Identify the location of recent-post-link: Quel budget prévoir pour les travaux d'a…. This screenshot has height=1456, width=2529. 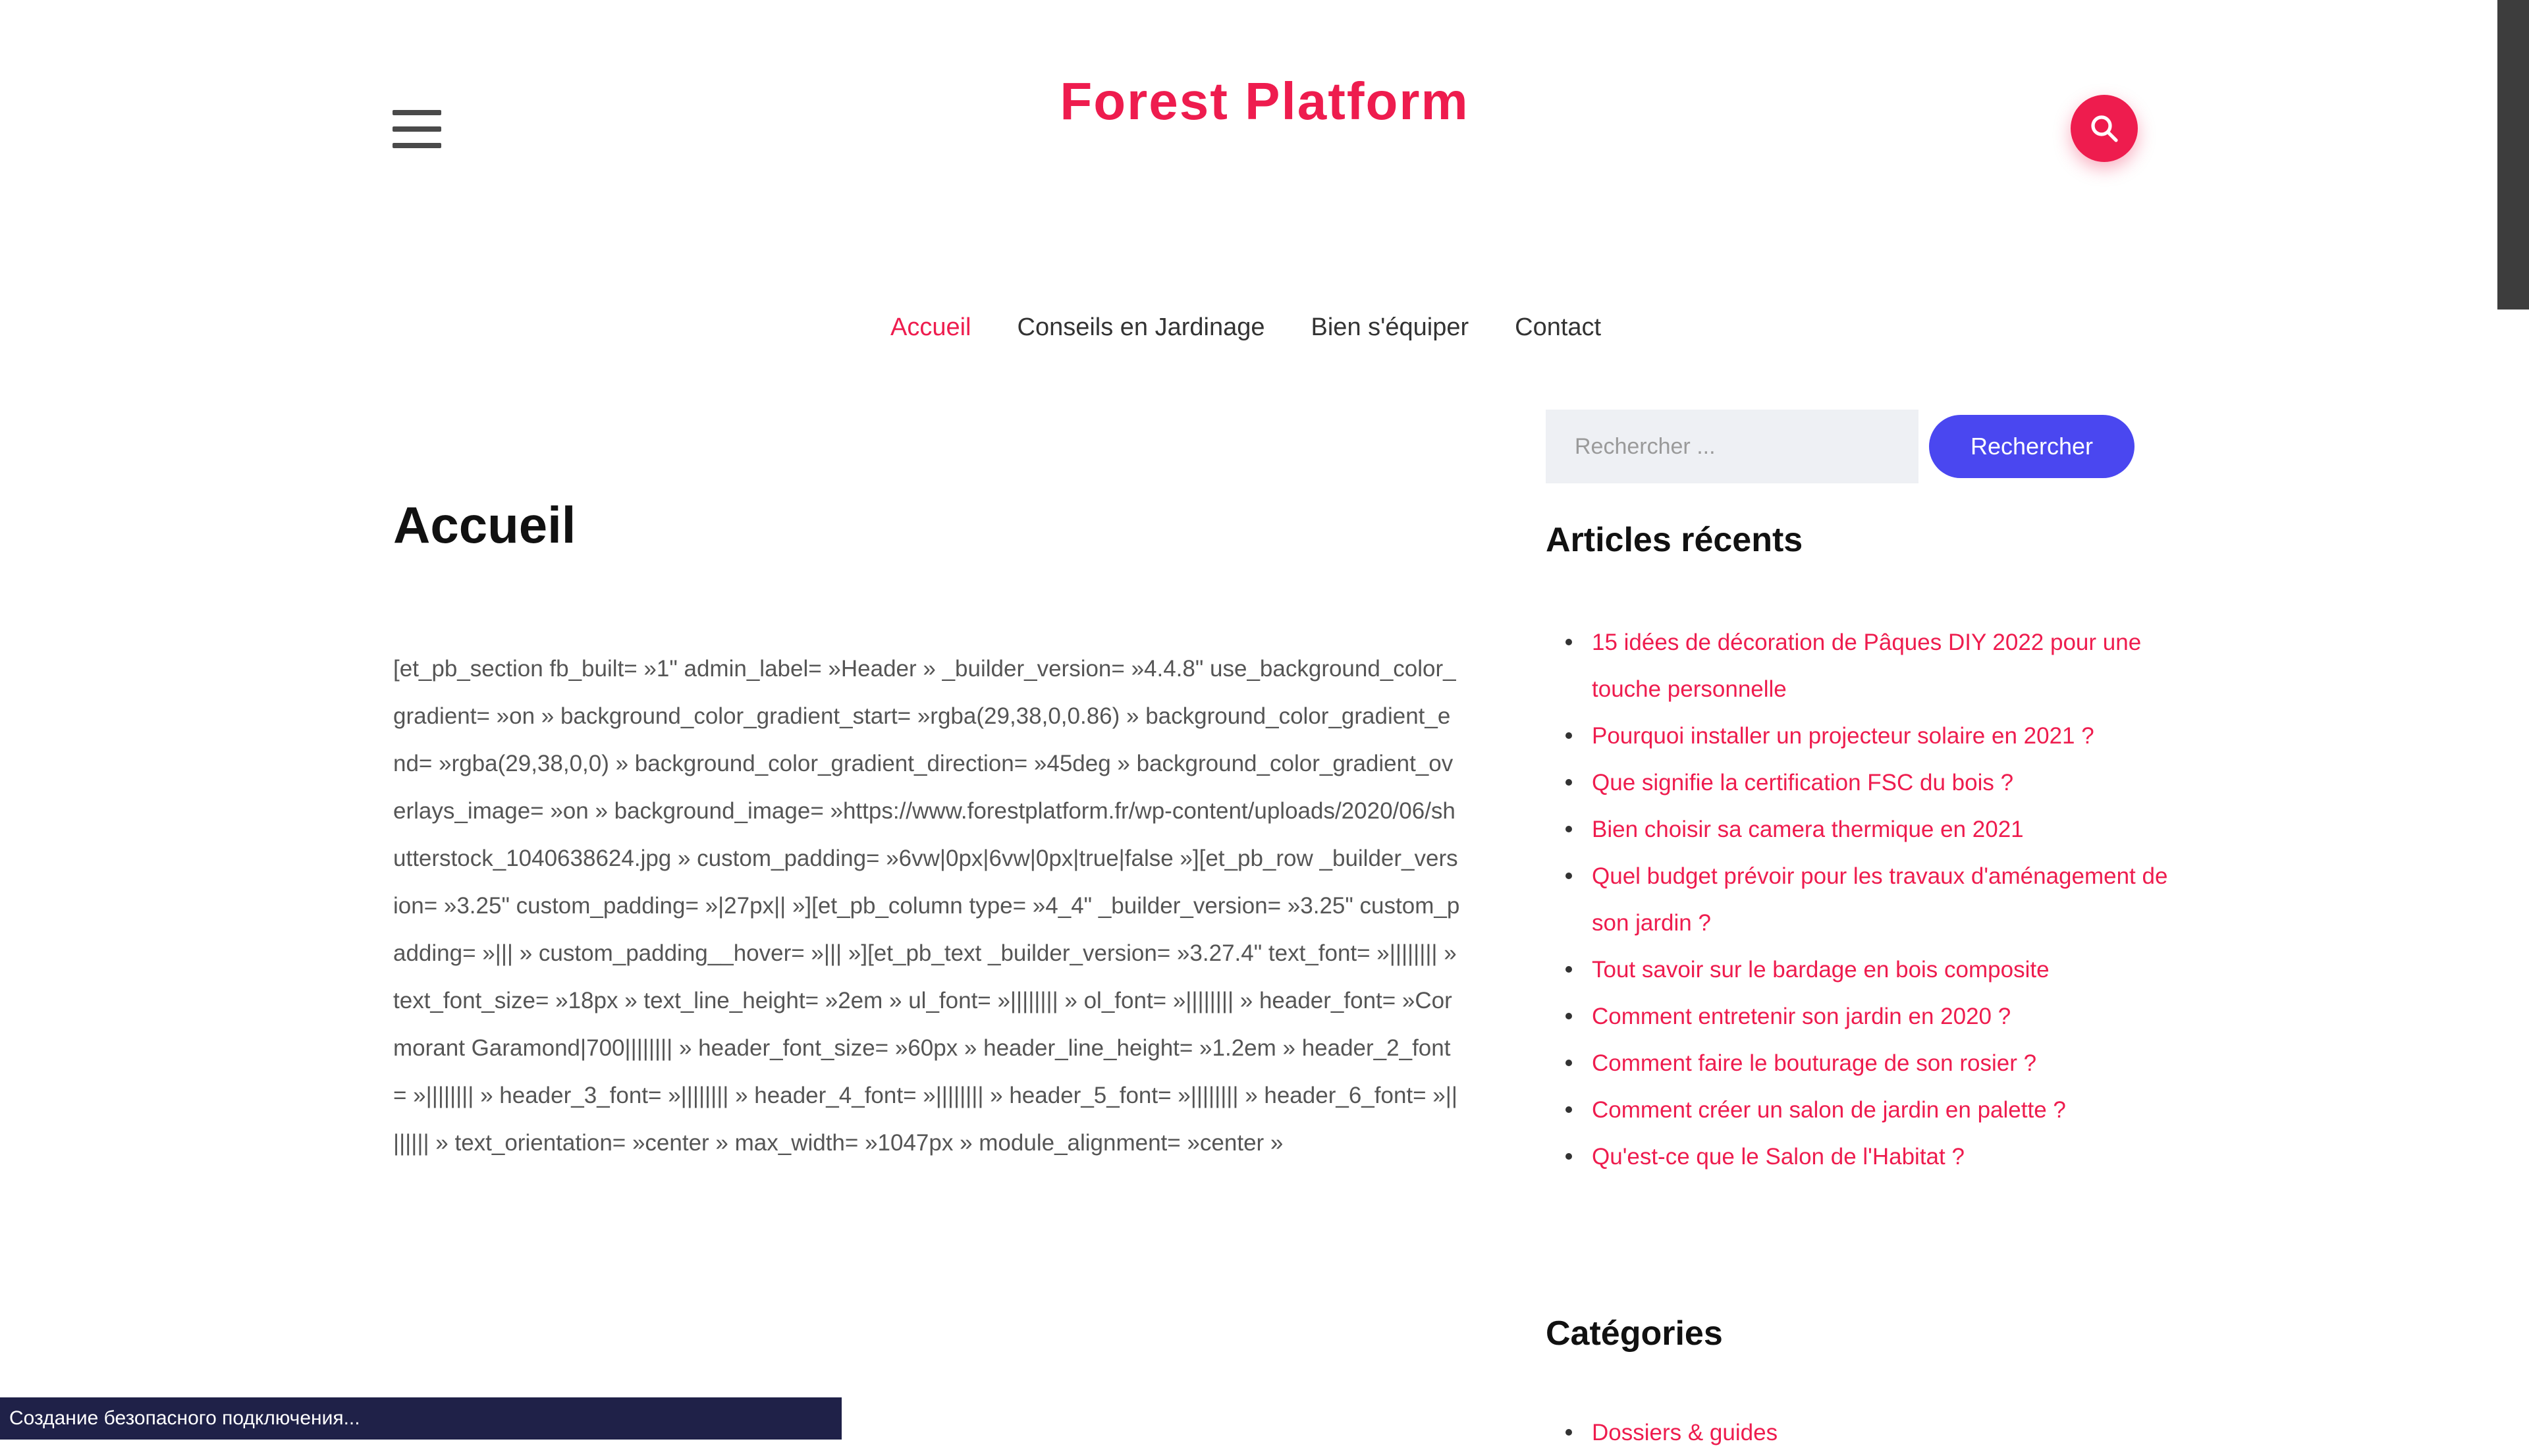
(1879, 899).